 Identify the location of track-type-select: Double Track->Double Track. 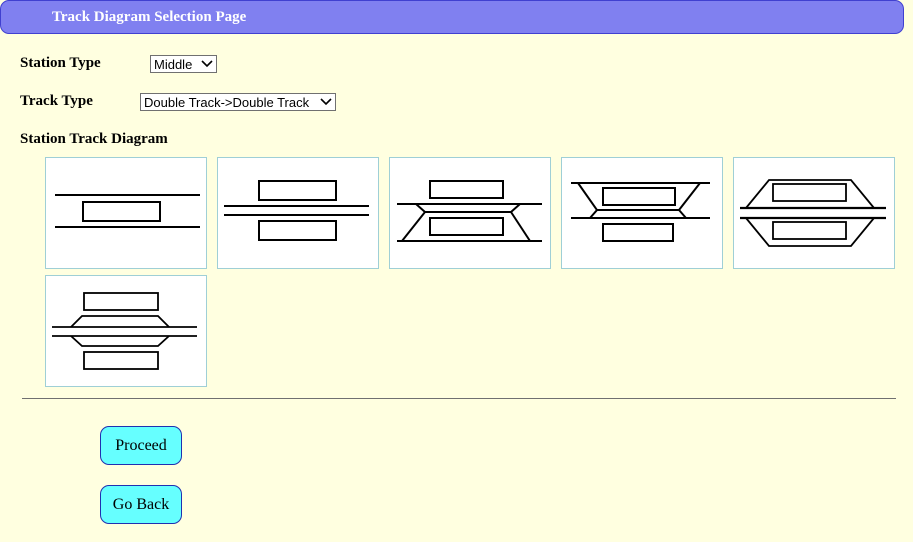
(238, 102).